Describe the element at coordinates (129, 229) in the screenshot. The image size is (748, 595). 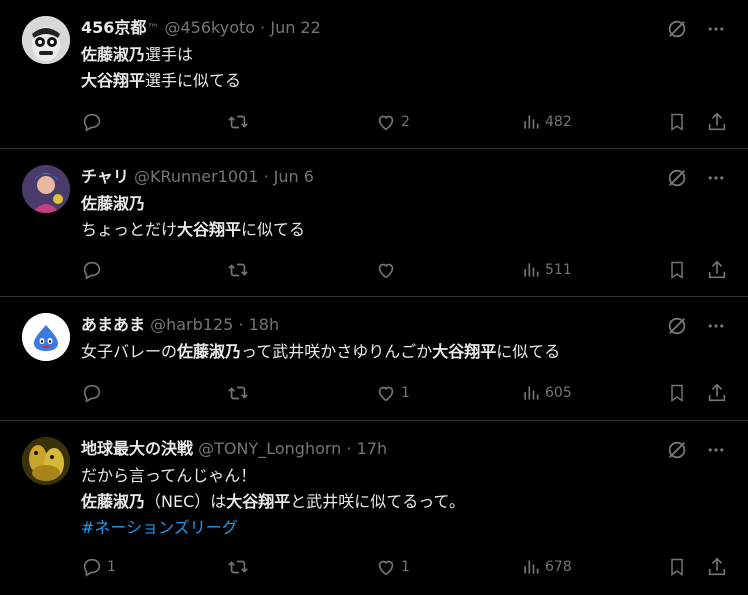
I see `plain-text: ちょっとだけ` at that location.